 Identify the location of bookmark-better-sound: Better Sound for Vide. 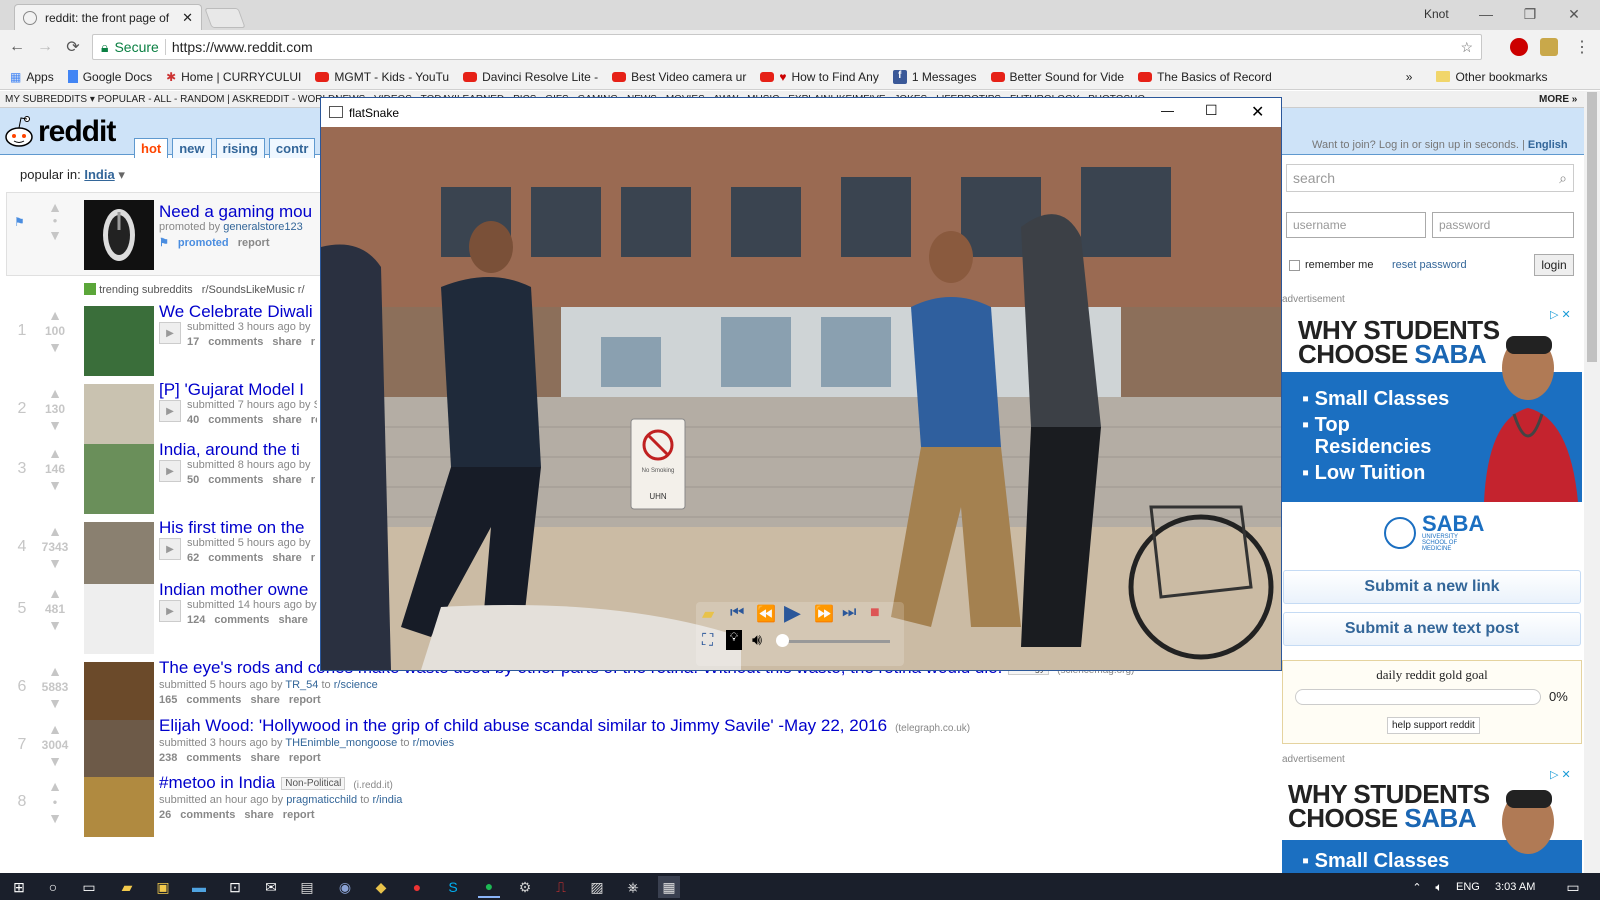
(1057, 77).